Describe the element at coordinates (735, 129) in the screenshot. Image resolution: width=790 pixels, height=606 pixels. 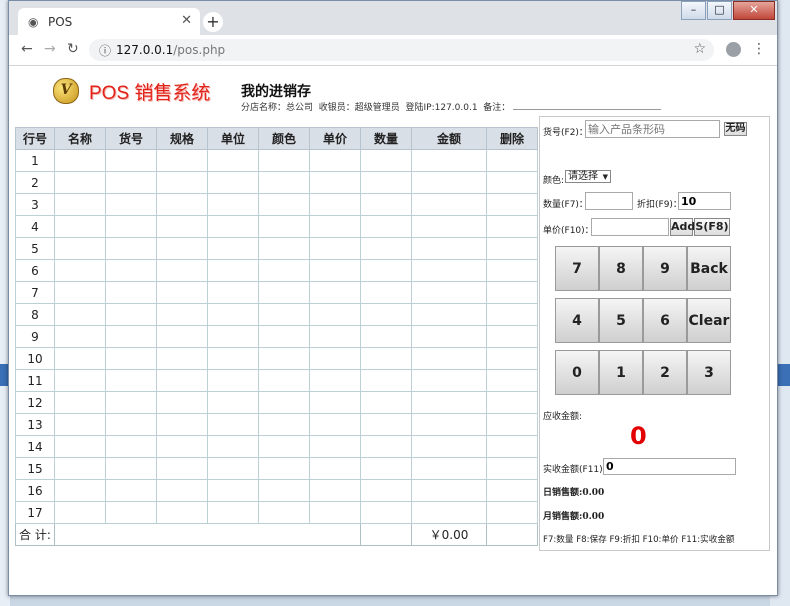
I see `no-code-button: 无码` at that location.